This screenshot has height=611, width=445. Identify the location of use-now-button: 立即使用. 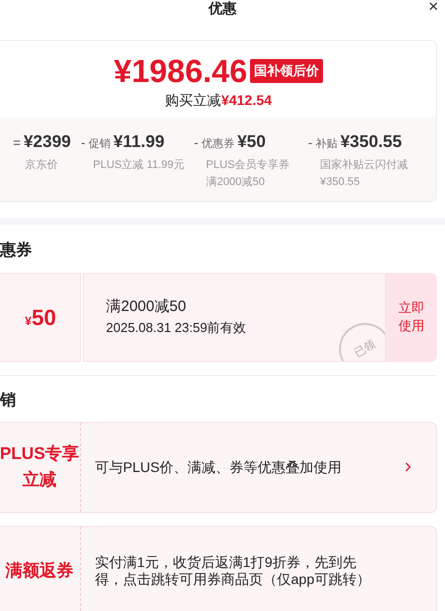
(411, 317).